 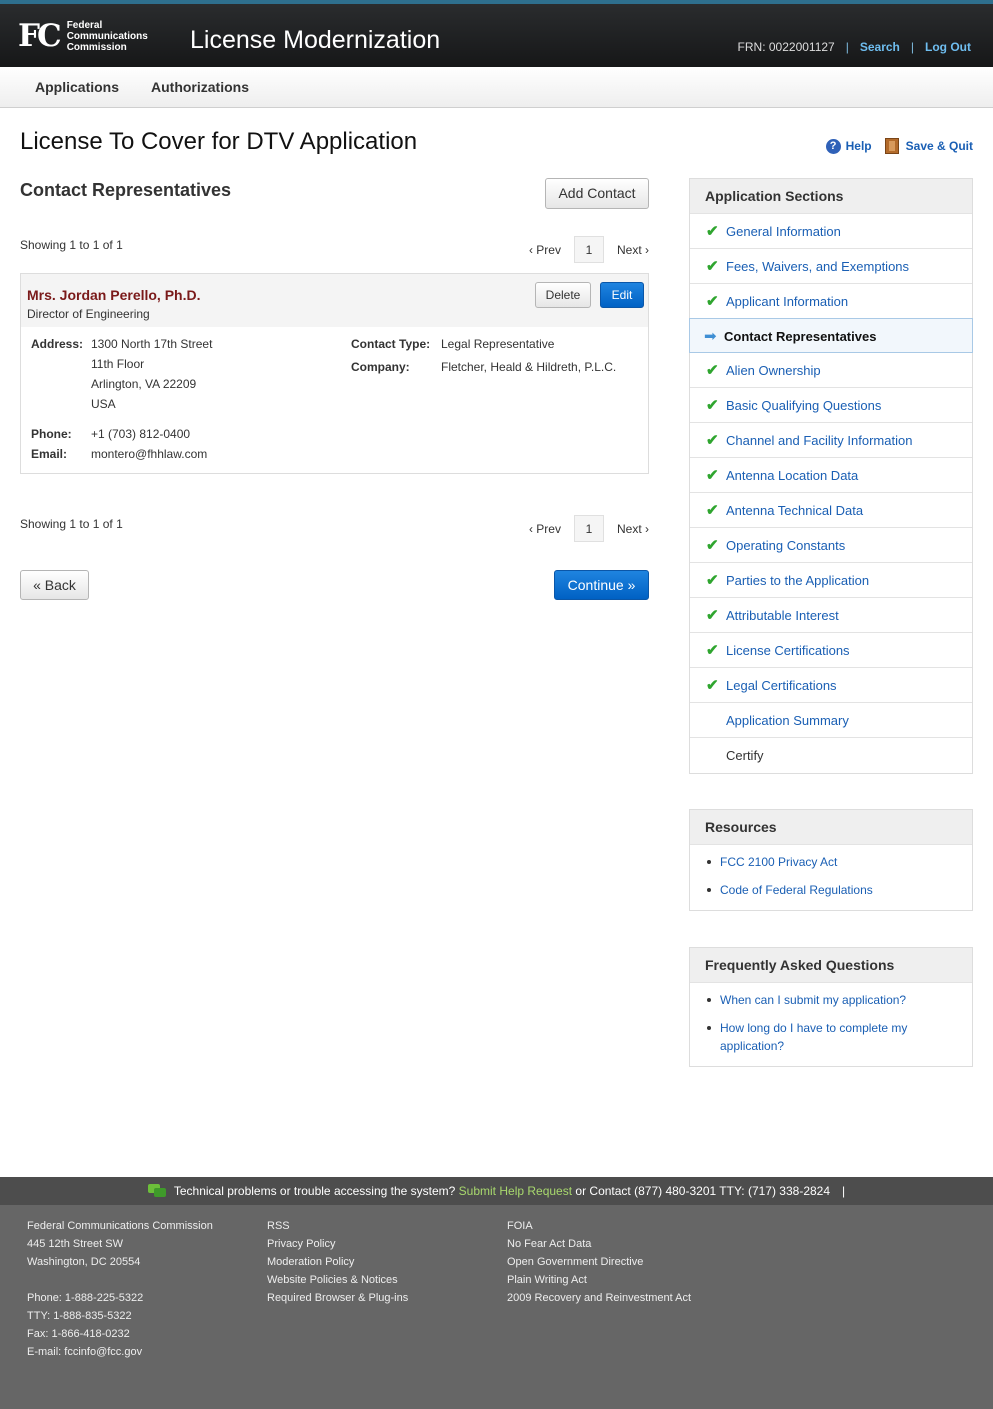 What do you see at coordinates (710, 336) in the screenshot?
I see `current-arrow-icon: ➡` at bounding box center [710, 336].